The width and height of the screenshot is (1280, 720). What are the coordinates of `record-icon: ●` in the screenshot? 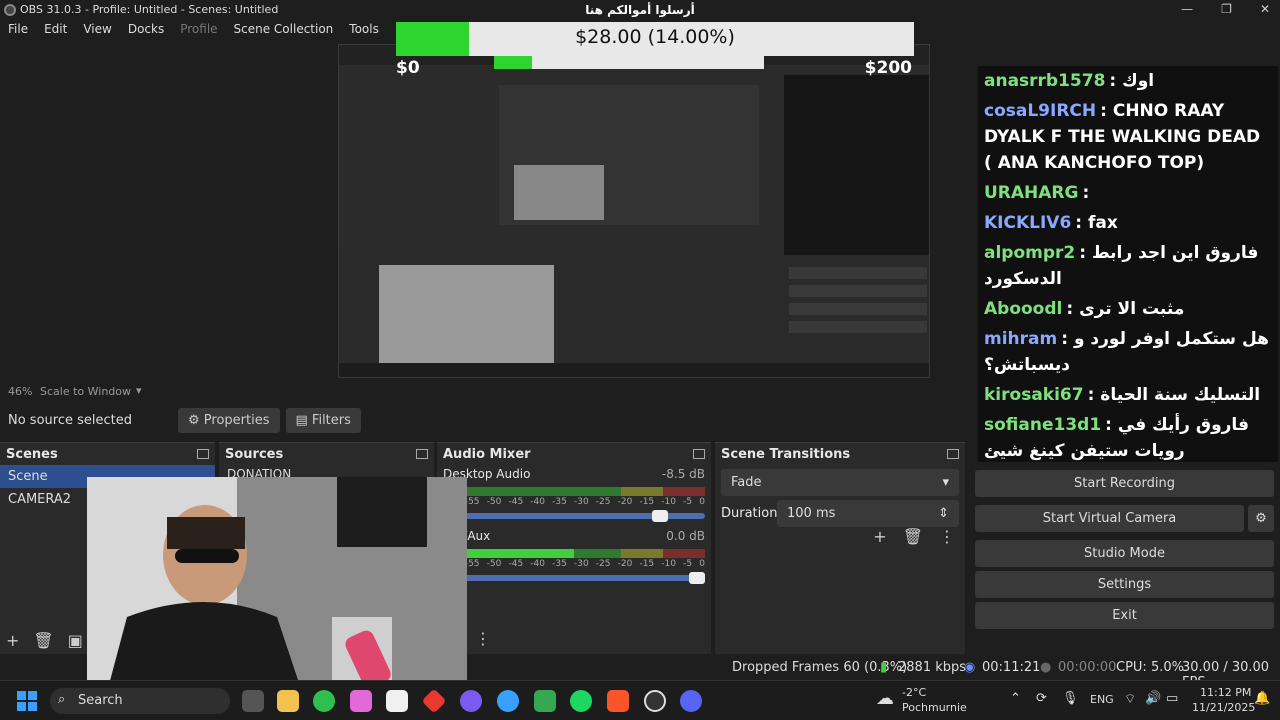 It's located at (1046, 667).